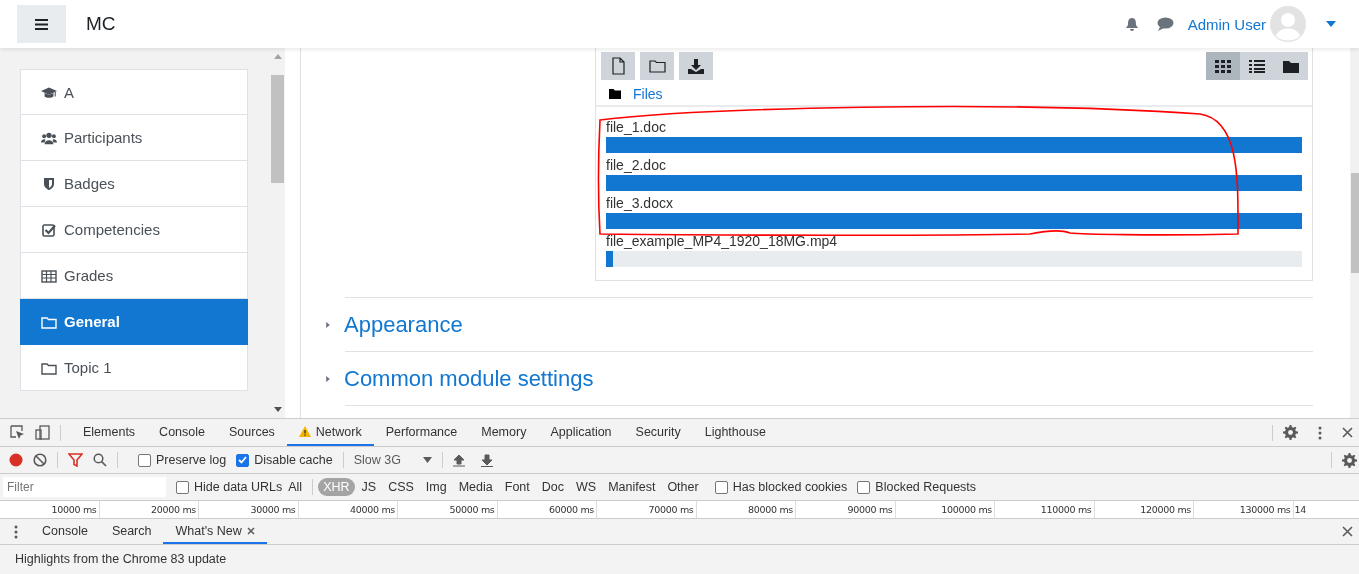 This screenshot has width=1359, height=574. Describe the element at coordinates (647, 509) in the screenshot. I see `time-tick-label: 70000 ms` at that location.